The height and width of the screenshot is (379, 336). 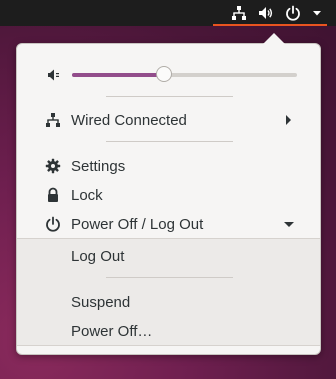 What do you see at coordinates (101, 302) in the screenshot?
I see `suspend-label: Suspend` at bounding box center [101, 302].